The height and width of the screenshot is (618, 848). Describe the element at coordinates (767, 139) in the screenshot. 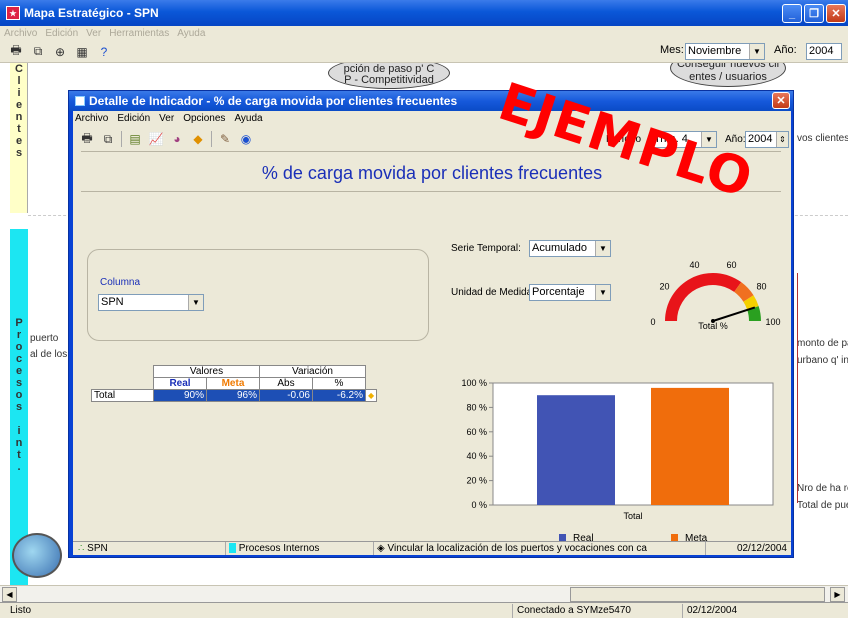

I see `dlg-anio-input: 2004 ⇕` at that location.